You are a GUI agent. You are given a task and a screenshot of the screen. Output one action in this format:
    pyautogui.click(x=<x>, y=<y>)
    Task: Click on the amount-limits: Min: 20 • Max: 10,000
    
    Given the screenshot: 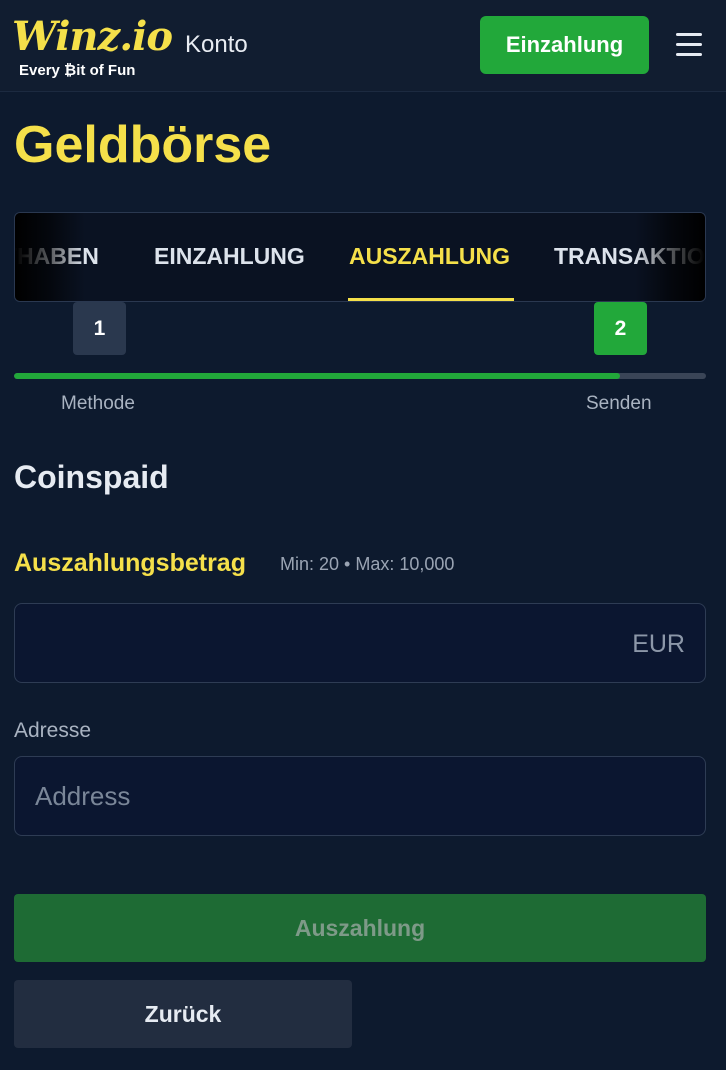 What is the action you would take?
    pyautogui.click(x=367, y=564)
    